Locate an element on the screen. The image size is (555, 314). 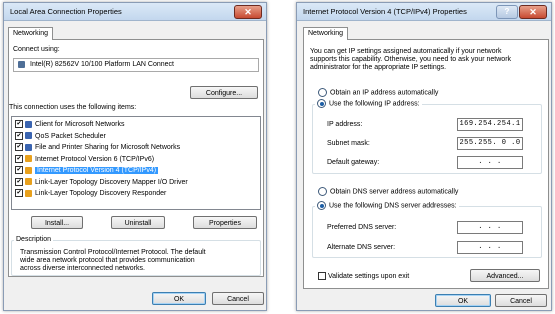
dialog-title: Local Area Connection Properties is located at coordinates (66, 11).